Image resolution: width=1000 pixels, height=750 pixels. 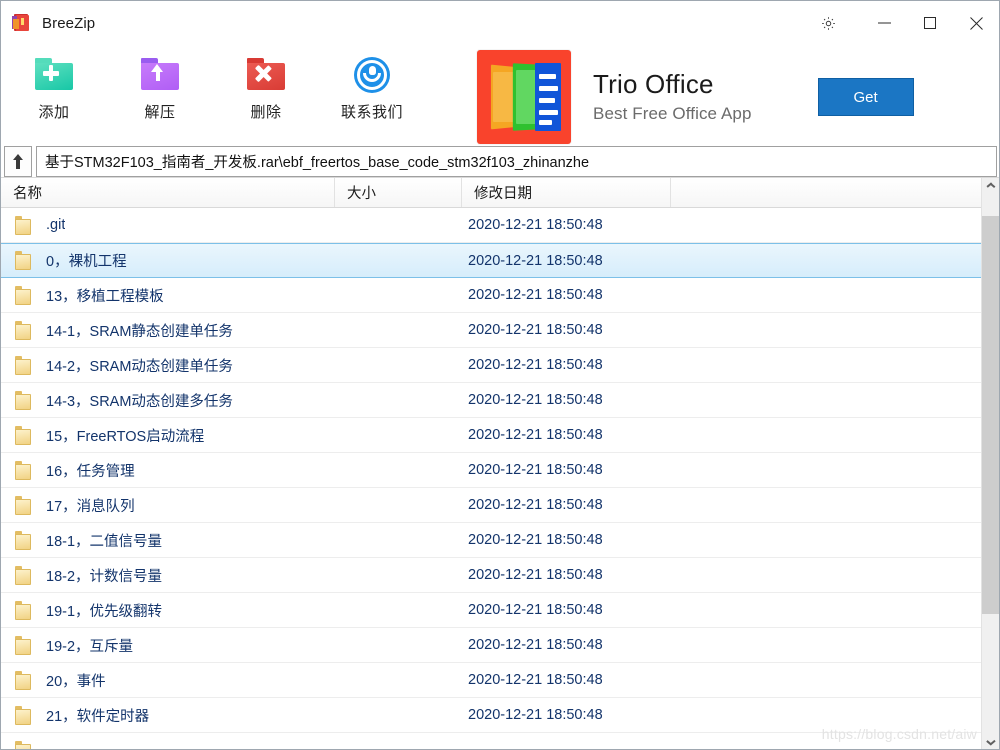 What do you see at coordinates (168, 540) in the screenshot?
I see `row-name-cell: 18-1，二值信号量` at bounding box center [168, 540].